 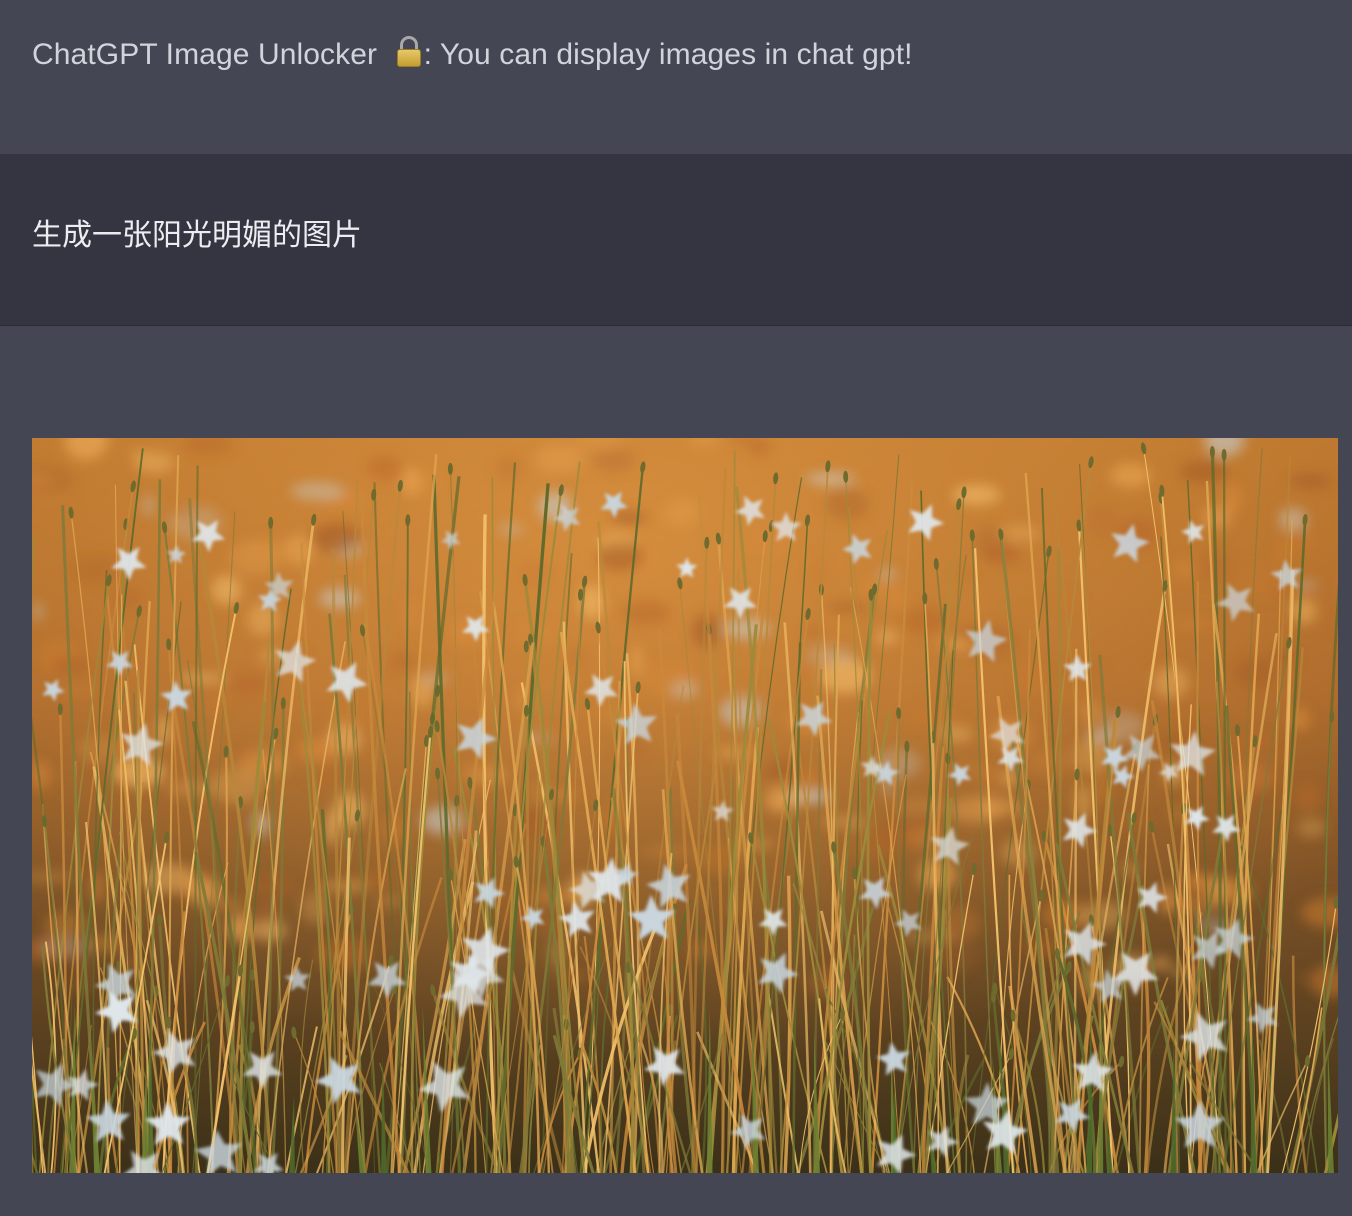 What do you see at coordinates (209, 54) in the screenshot?
I see `assistant-intro-prefix: ChatGPT Image Unlocker` at bounding box center [209, 54].